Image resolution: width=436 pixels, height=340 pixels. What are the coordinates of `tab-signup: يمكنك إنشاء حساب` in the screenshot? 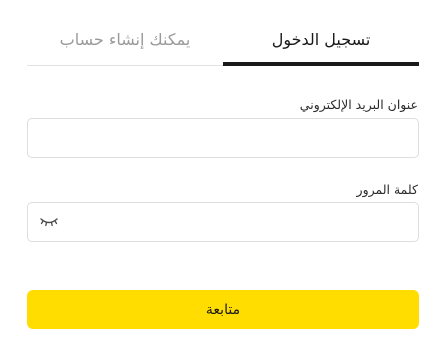 It's located at (125, 40).